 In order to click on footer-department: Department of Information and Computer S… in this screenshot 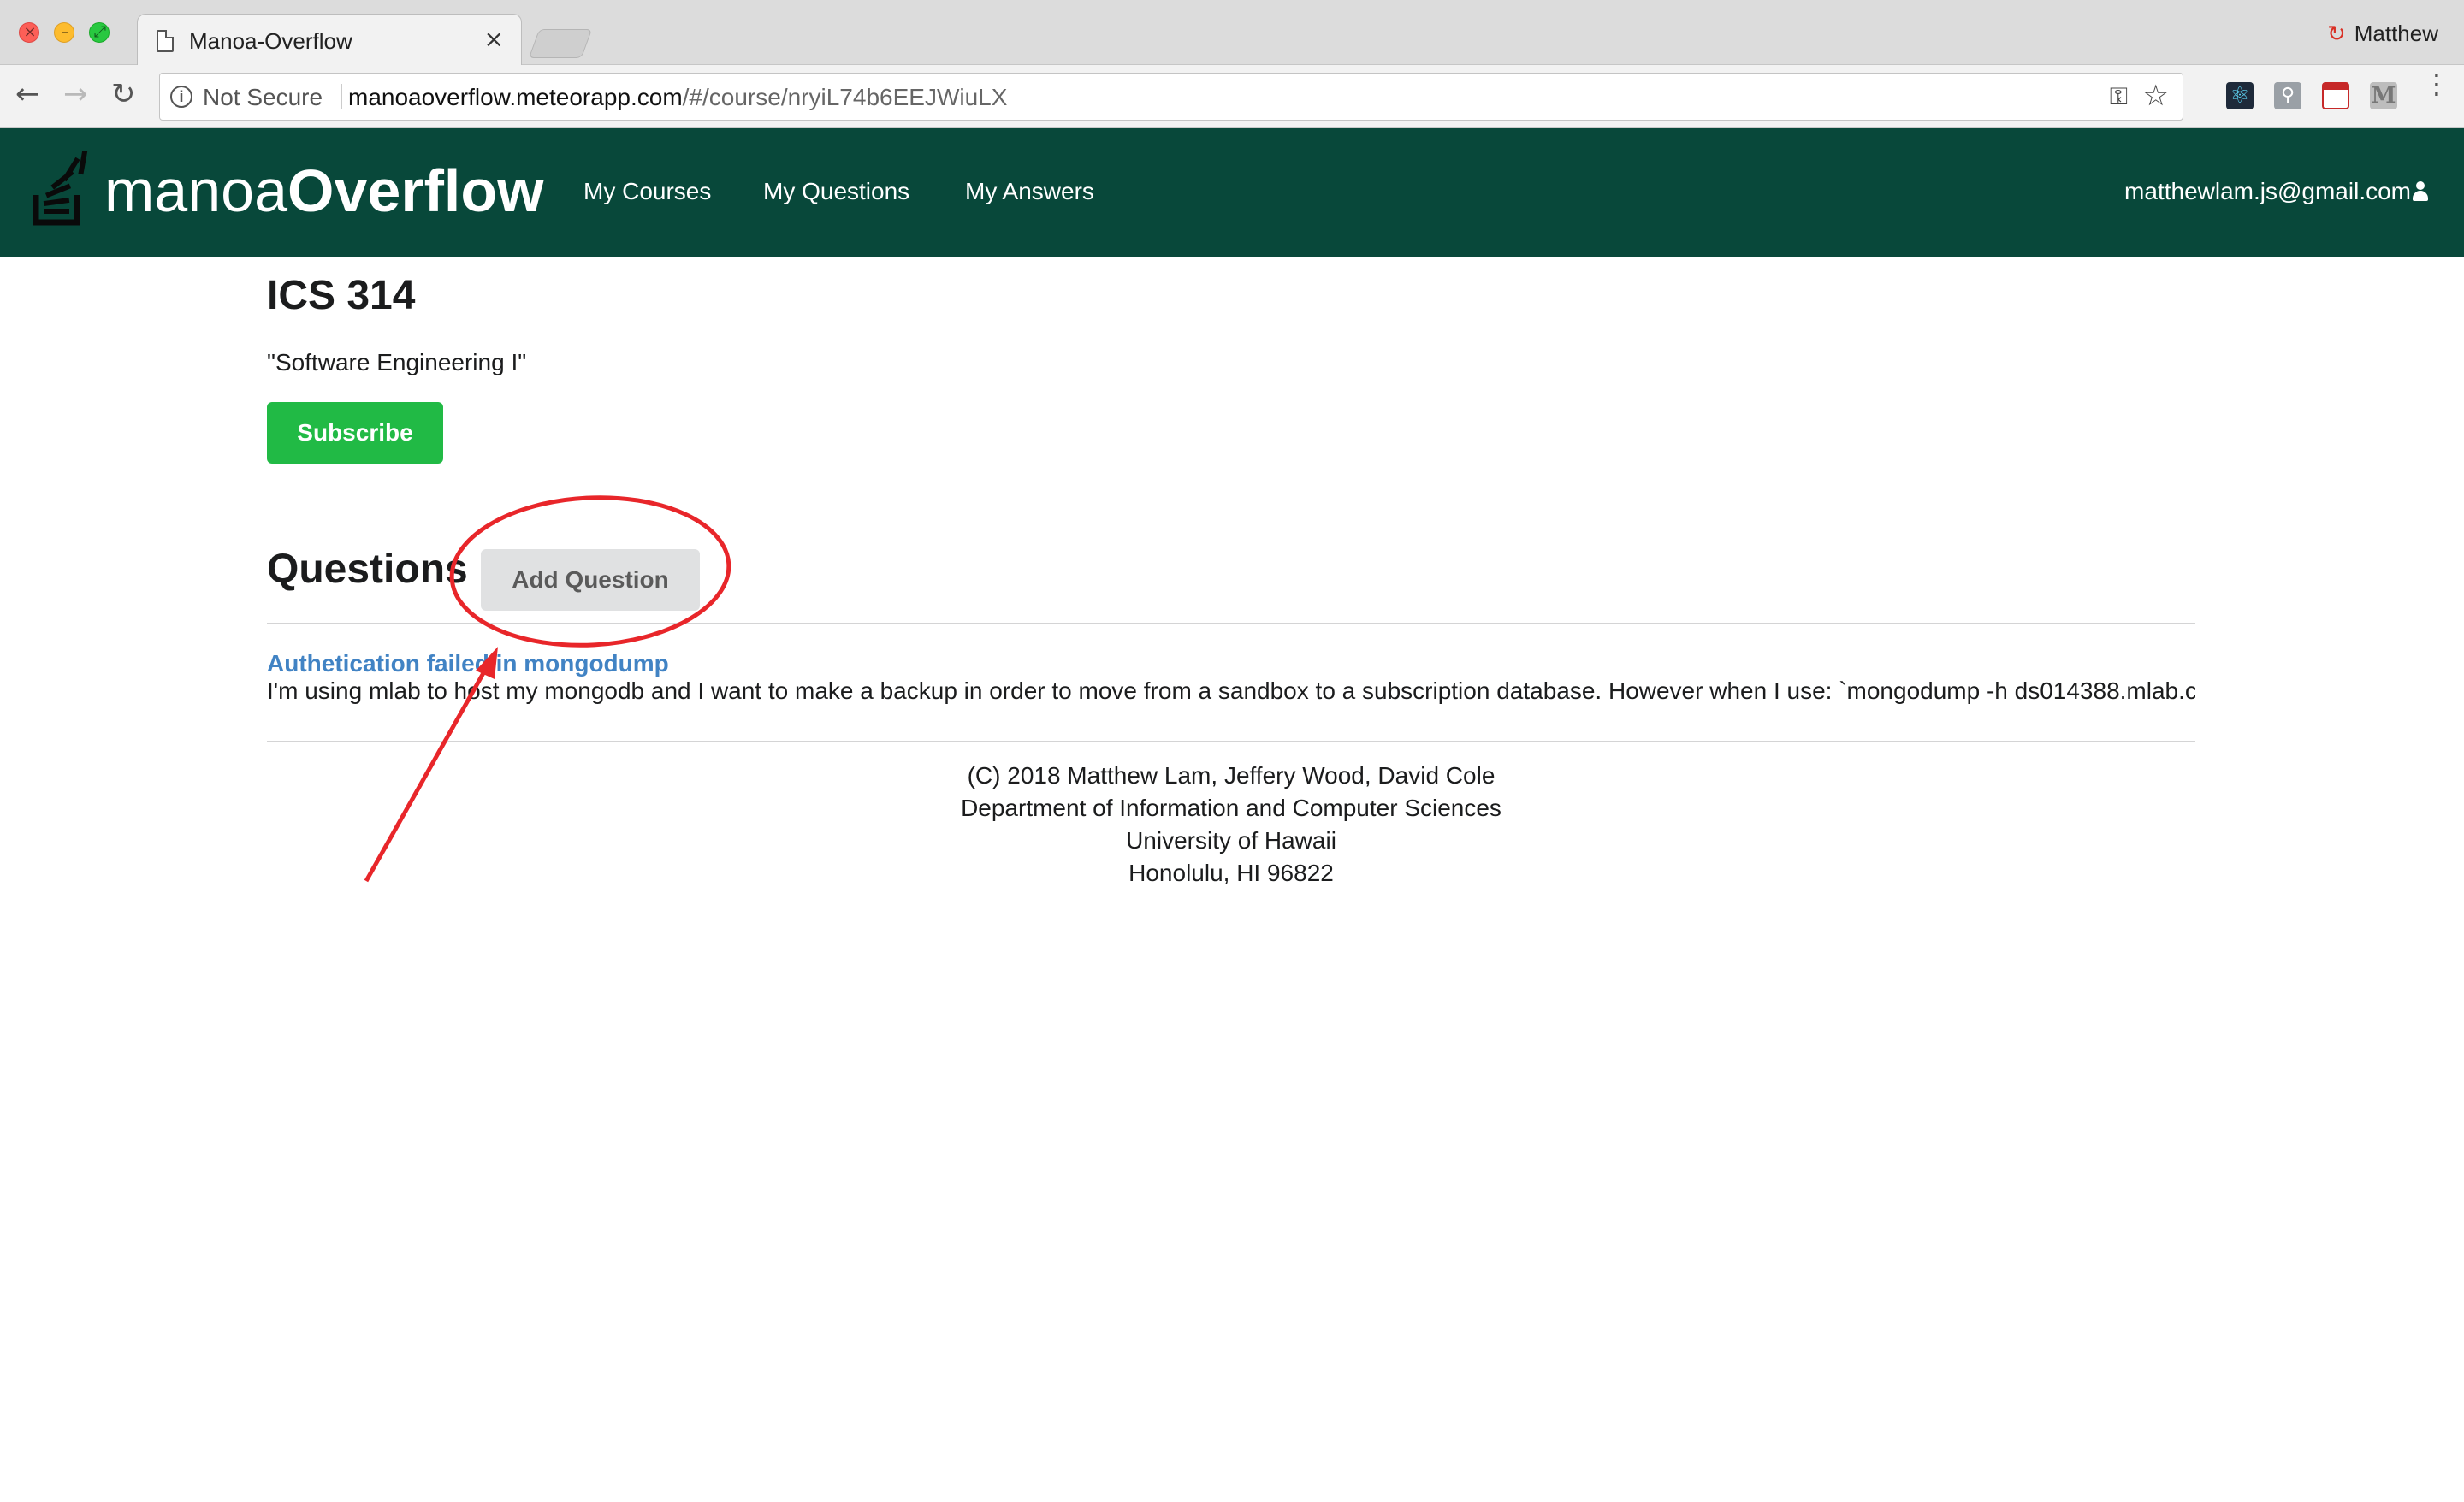, I will do `click(1231, 808)`.